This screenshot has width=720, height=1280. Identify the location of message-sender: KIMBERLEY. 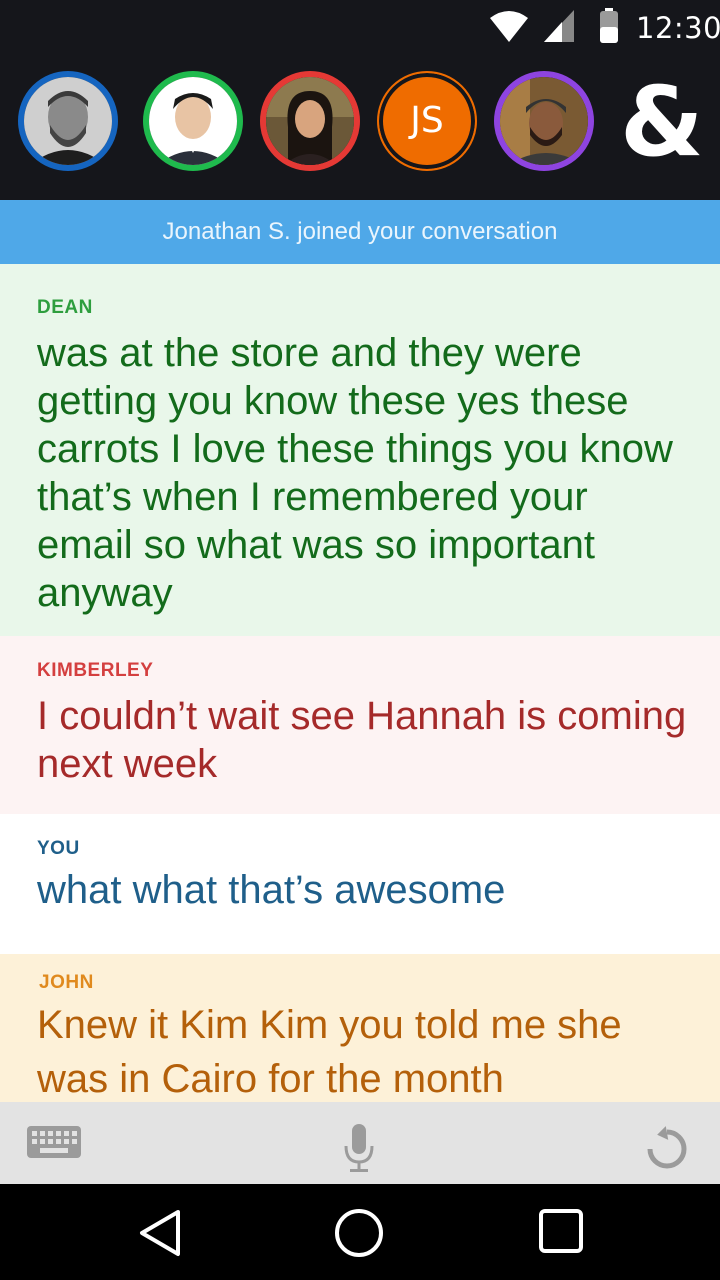
(95, 670).